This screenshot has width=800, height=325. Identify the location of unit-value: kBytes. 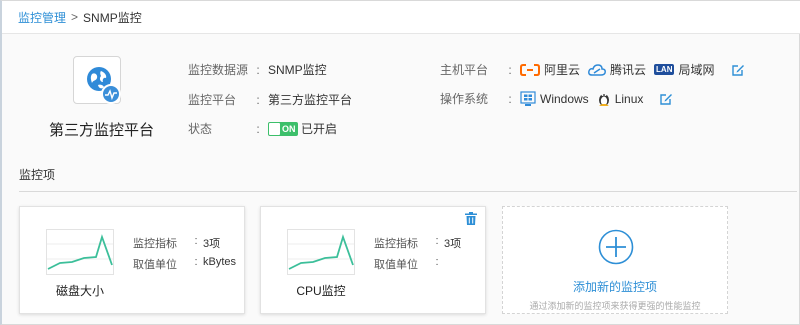
(220, 262).